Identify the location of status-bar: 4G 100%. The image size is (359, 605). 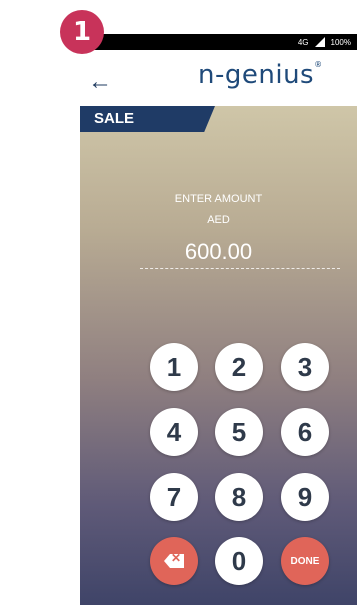
(218, 42).